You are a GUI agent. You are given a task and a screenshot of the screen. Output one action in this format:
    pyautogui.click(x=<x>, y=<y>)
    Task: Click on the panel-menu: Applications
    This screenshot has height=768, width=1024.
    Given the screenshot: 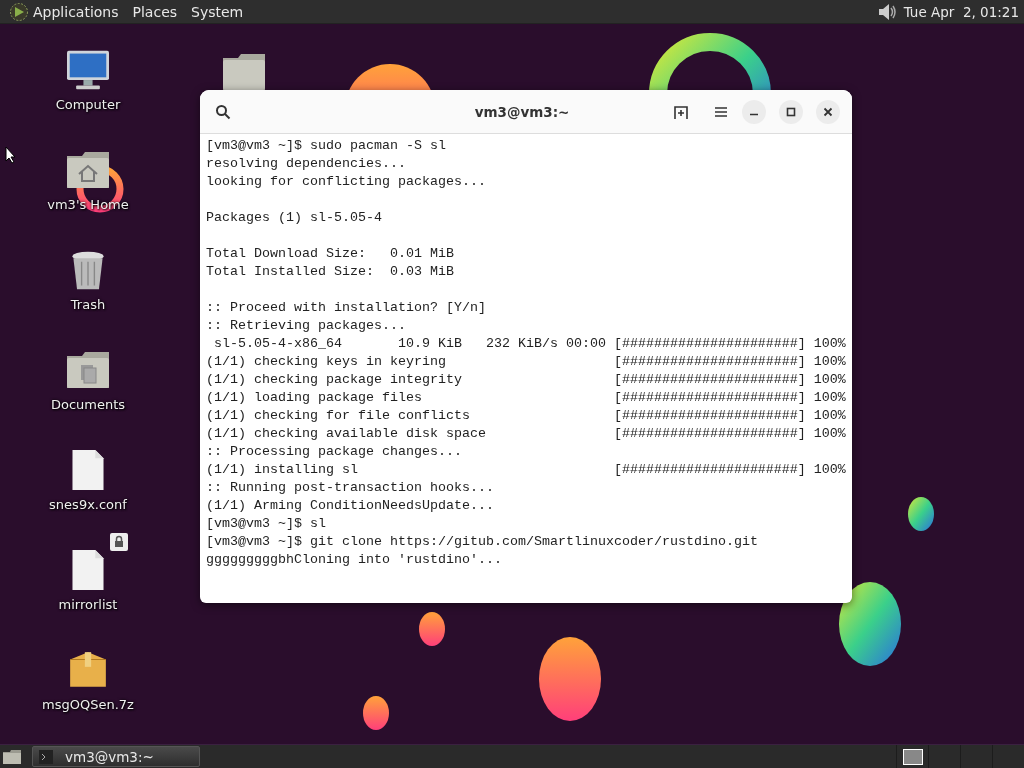 What is the action you would take?
    pyautogui.click(x=76, y=11)
    